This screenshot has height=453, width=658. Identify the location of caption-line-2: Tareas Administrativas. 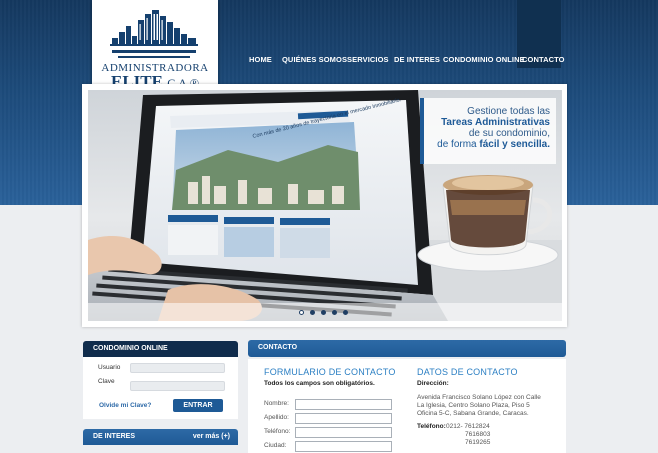
(495, 122).